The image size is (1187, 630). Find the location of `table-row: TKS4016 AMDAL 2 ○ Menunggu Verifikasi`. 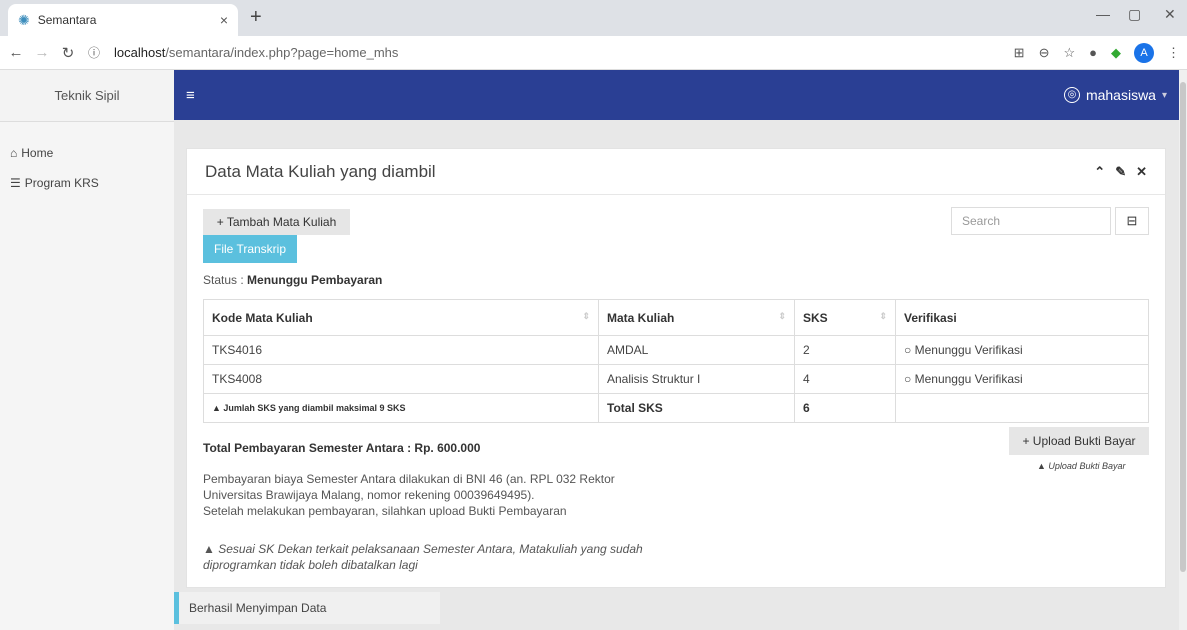

table-row: TKS4016 AMDAL 2 ○ Menunggu Verifikasi is located at coordinates (676, 350).